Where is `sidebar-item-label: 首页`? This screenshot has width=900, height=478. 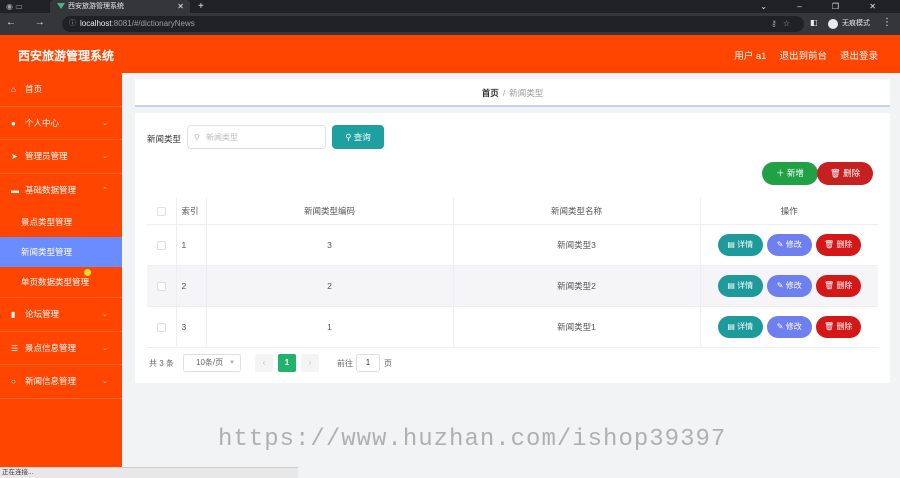 sidebar-item-label: 首页 is located at coordinates (34, 89).